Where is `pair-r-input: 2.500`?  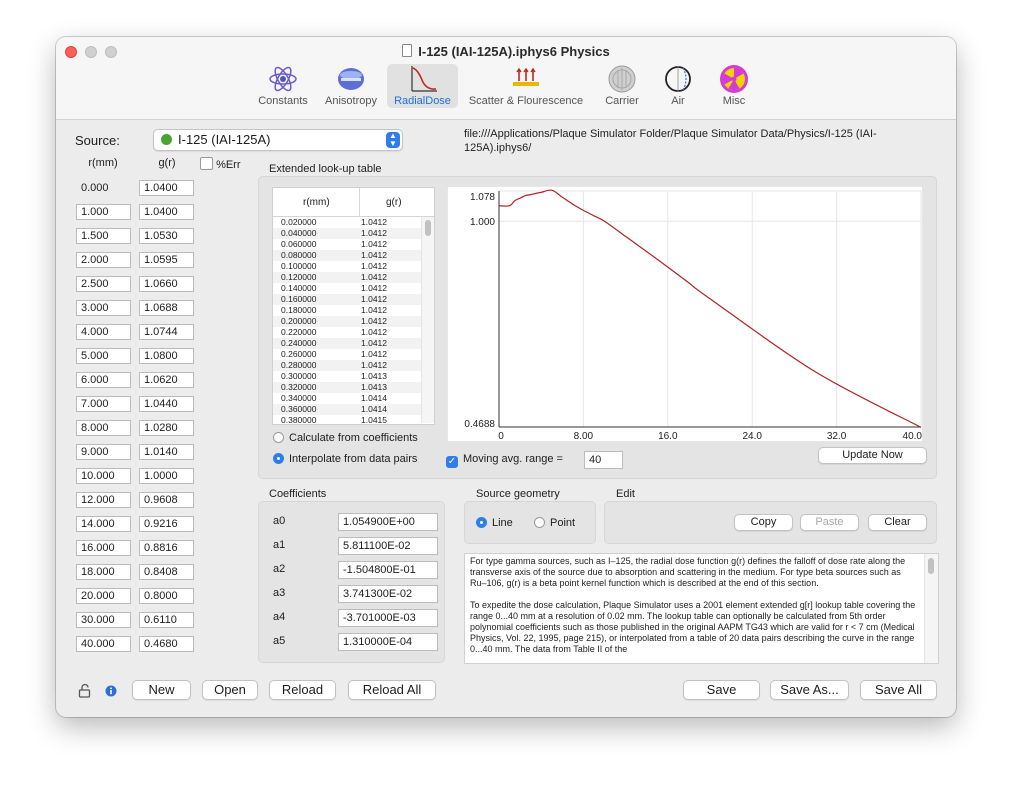
pair-r-input: 2.500 is located at coordinates (103, 284).